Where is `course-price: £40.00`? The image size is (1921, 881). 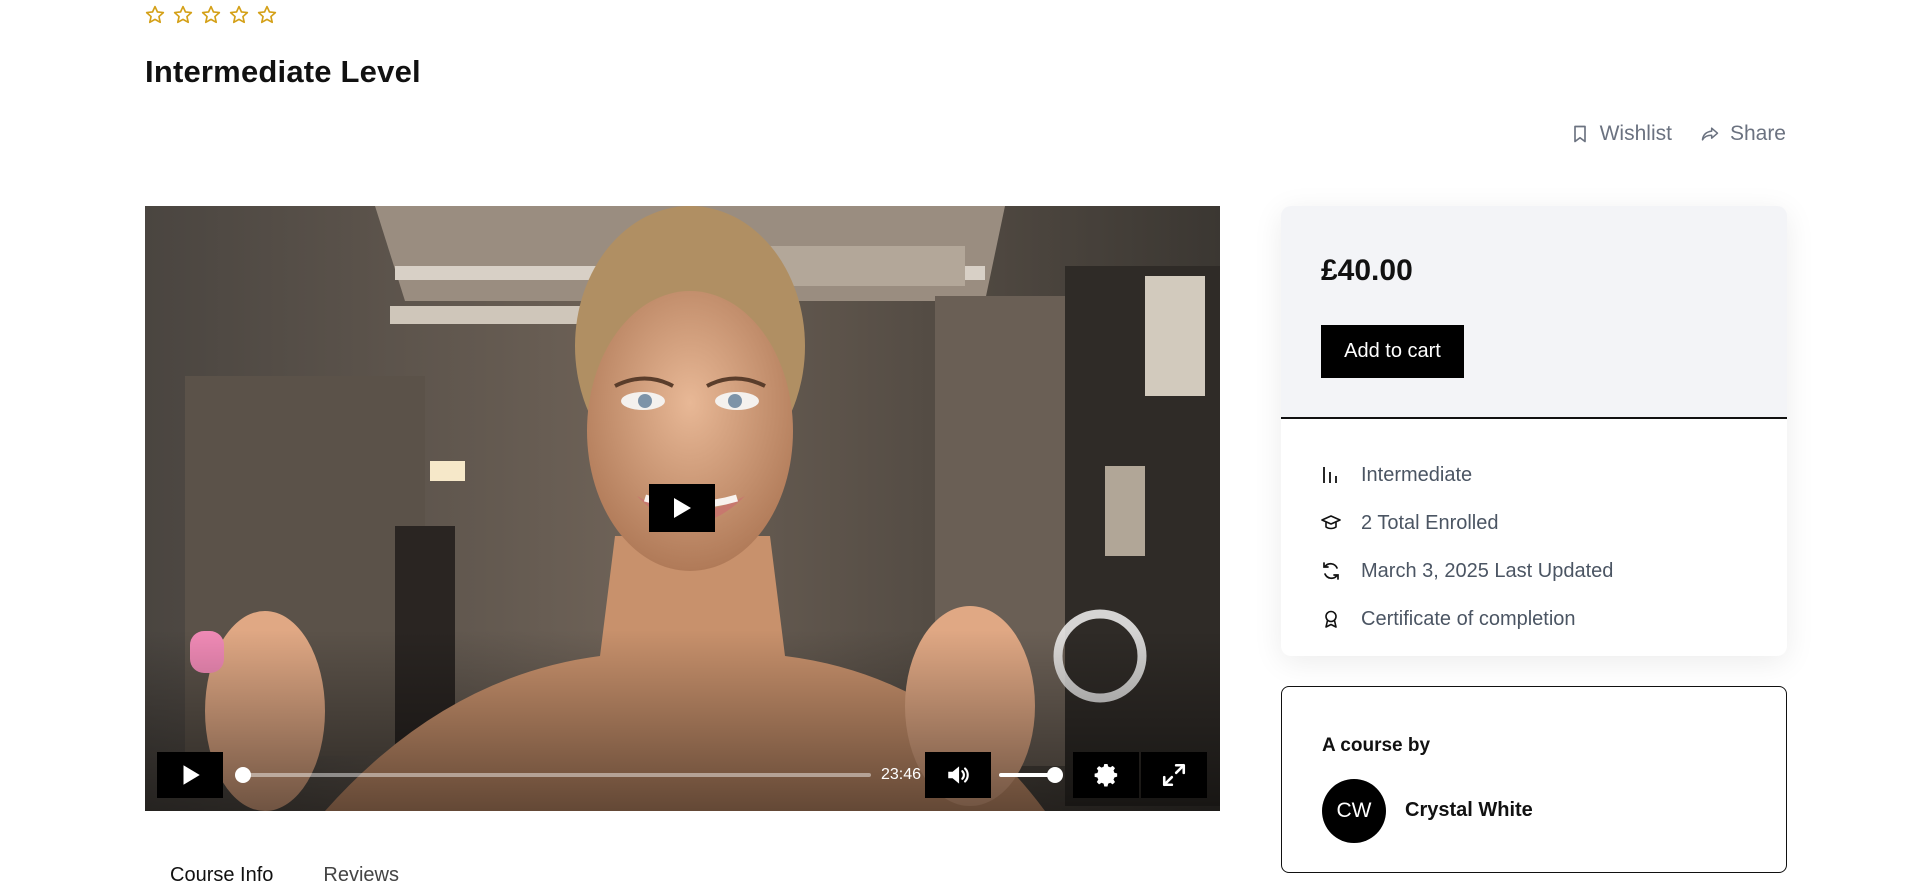
course-price: £40.00 is located at coordinates (1367, 270).